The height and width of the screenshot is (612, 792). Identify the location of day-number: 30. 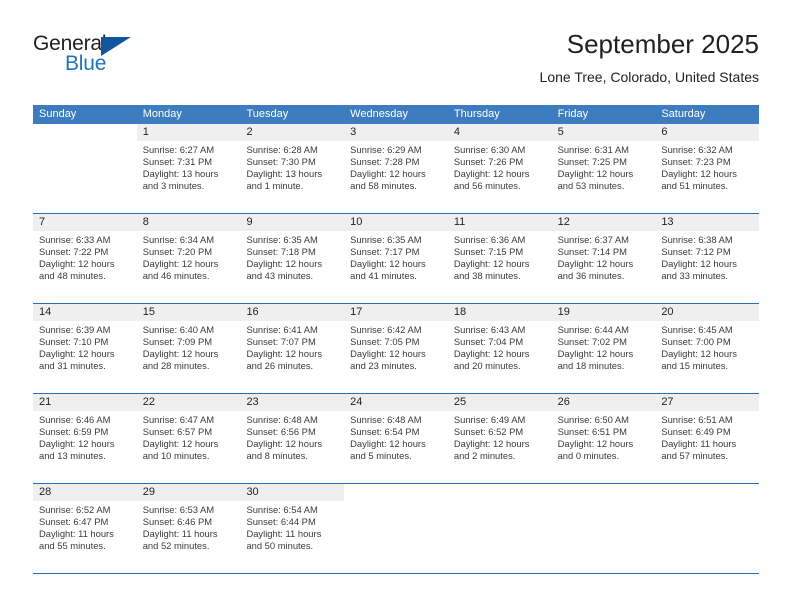
(252, 492).